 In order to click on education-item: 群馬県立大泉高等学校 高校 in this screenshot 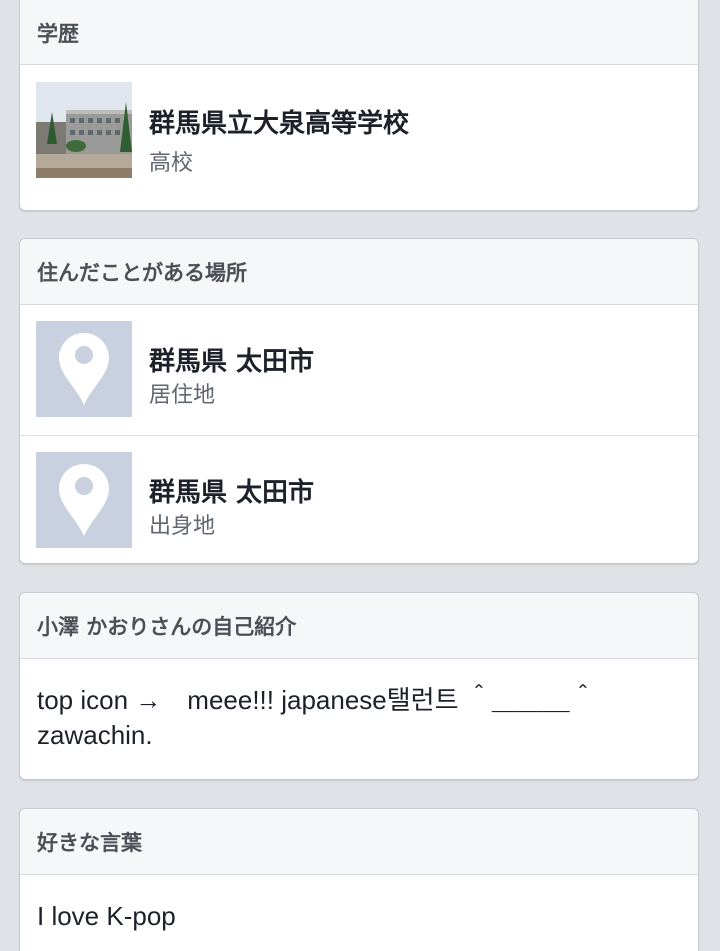, I will do `click(359, 137)`.